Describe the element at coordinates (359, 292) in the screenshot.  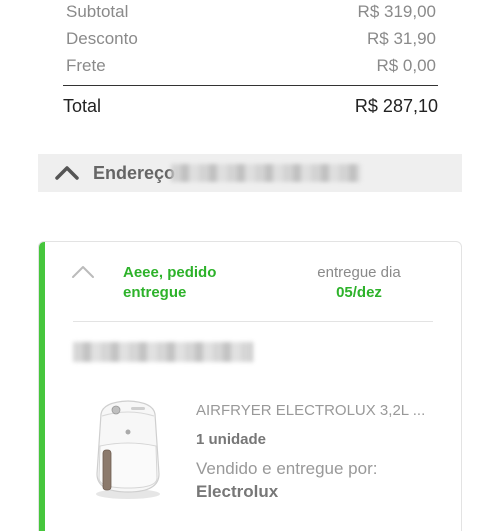
I see `delivery-date: 05/dez` at that location.